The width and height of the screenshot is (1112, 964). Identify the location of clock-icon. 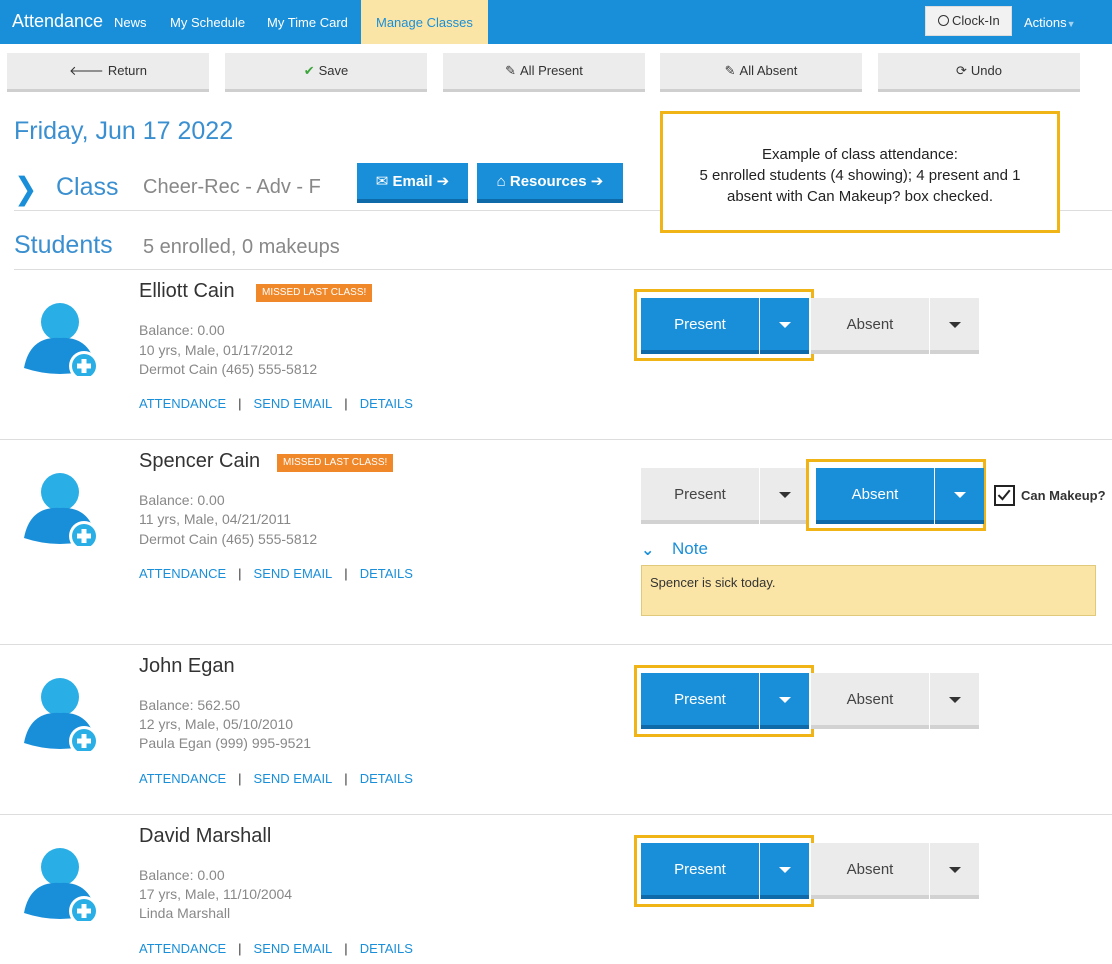
(943, 20).